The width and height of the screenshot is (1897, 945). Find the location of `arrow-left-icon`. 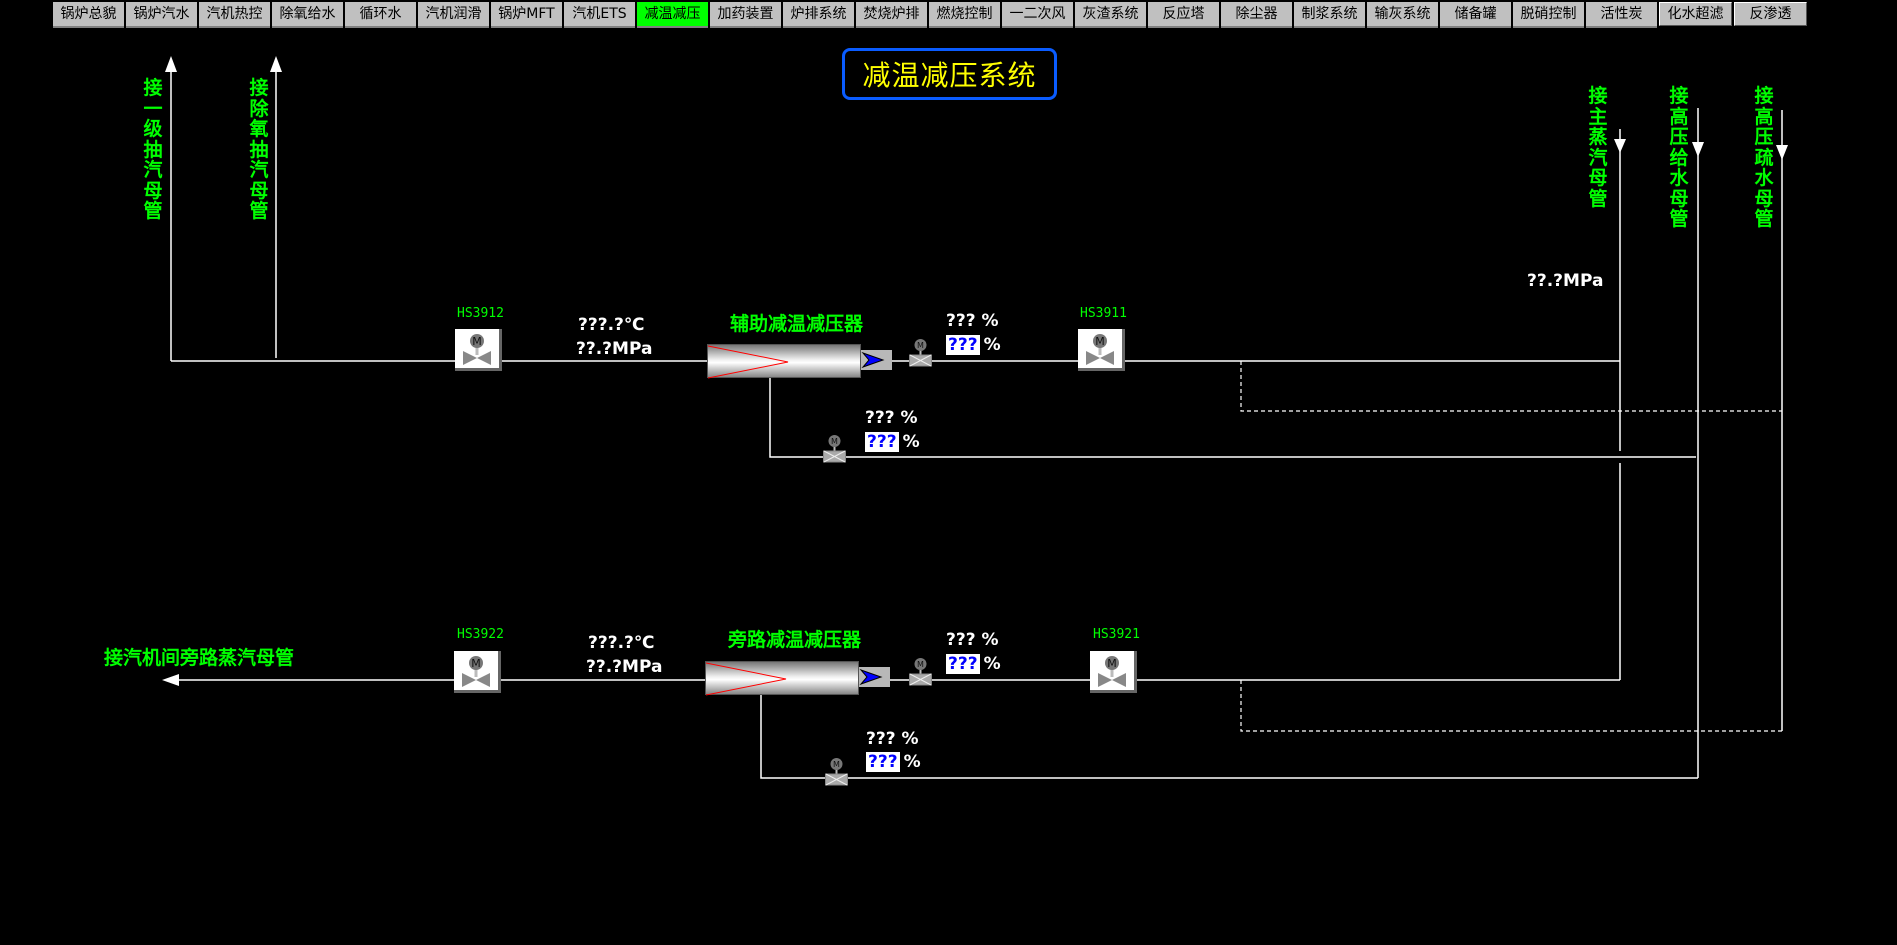

arrow-left-icon is located at coordinates (170, 680).